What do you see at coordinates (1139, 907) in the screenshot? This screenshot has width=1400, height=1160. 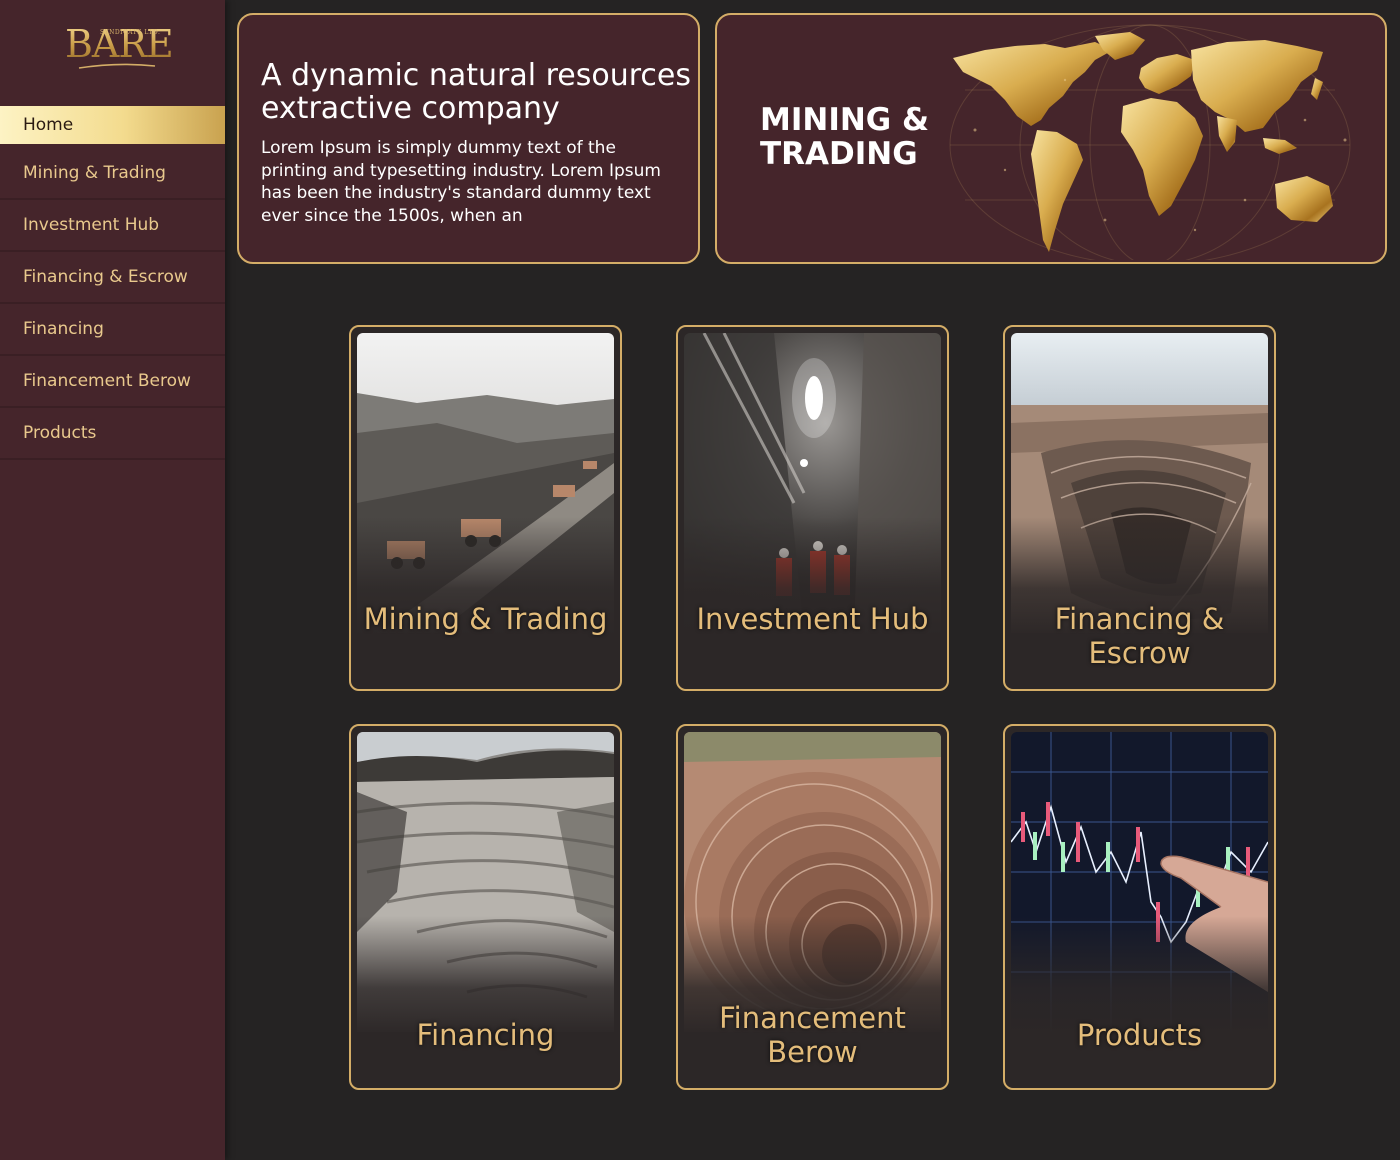 I see `card-products: Products` at bounding box center [1139, 907].